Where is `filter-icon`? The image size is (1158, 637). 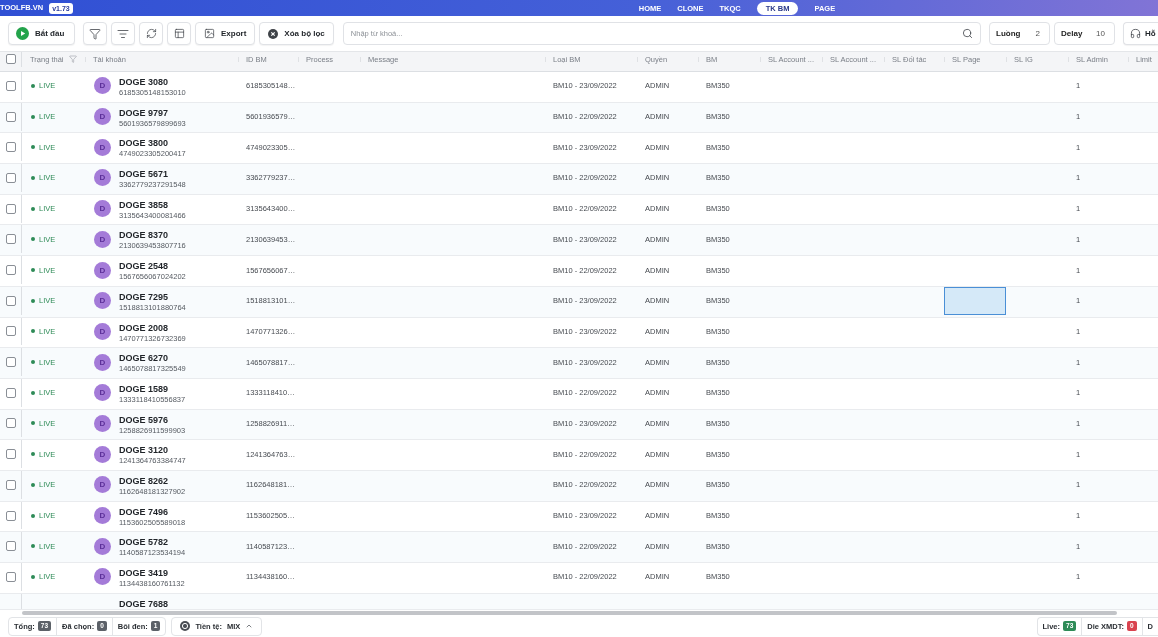
filter-icon is located at coordinates (95, 33).